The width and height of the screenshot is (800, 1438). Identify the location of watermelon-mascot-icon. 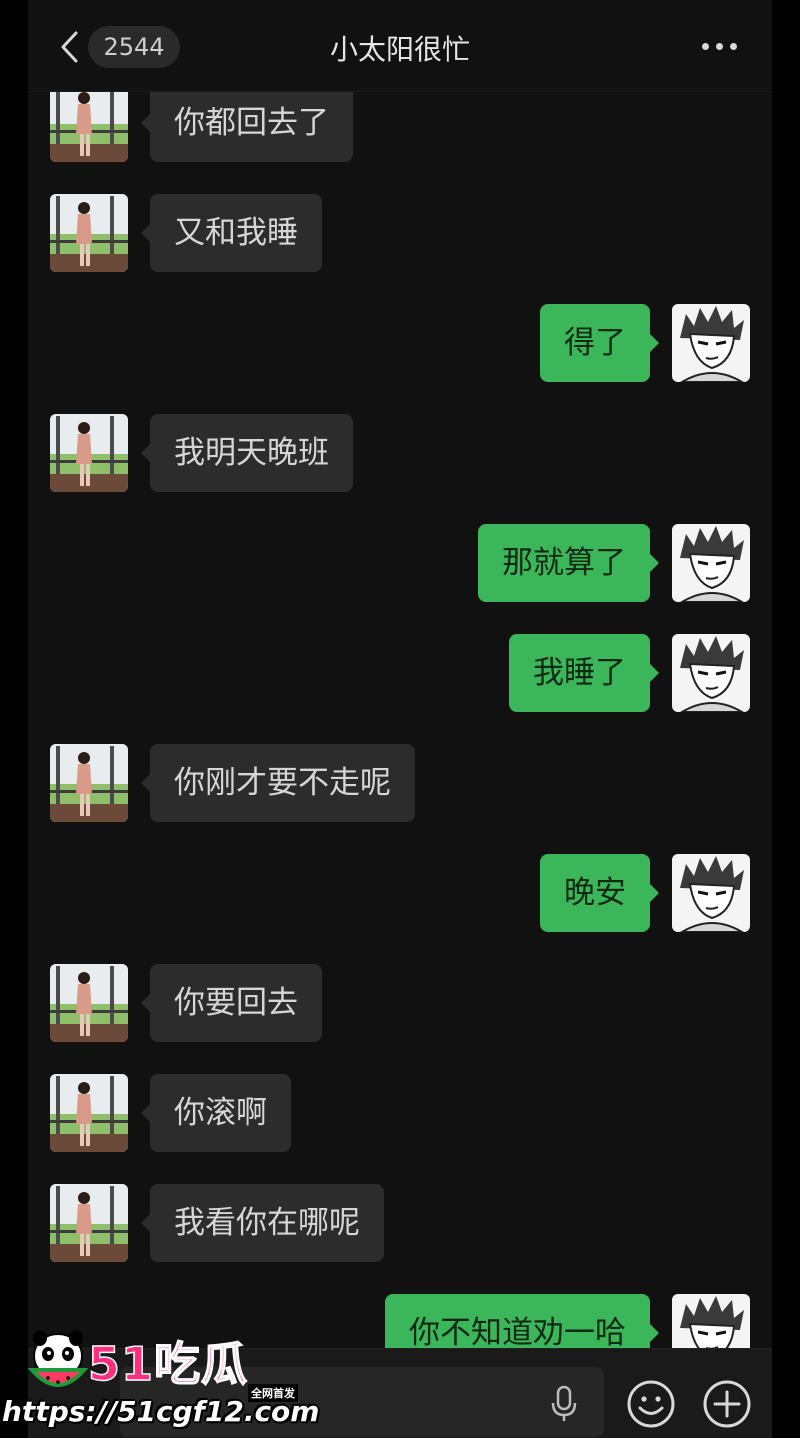
(58, 1358).